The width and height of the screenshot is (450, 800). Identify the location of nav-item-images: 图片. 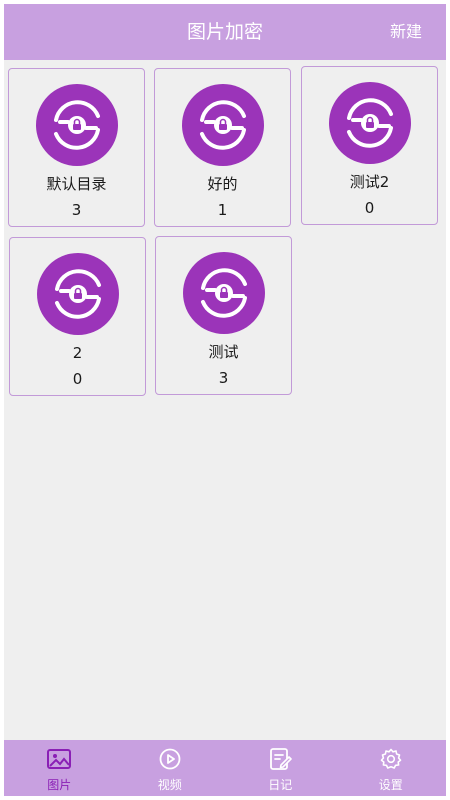
(59, 768).